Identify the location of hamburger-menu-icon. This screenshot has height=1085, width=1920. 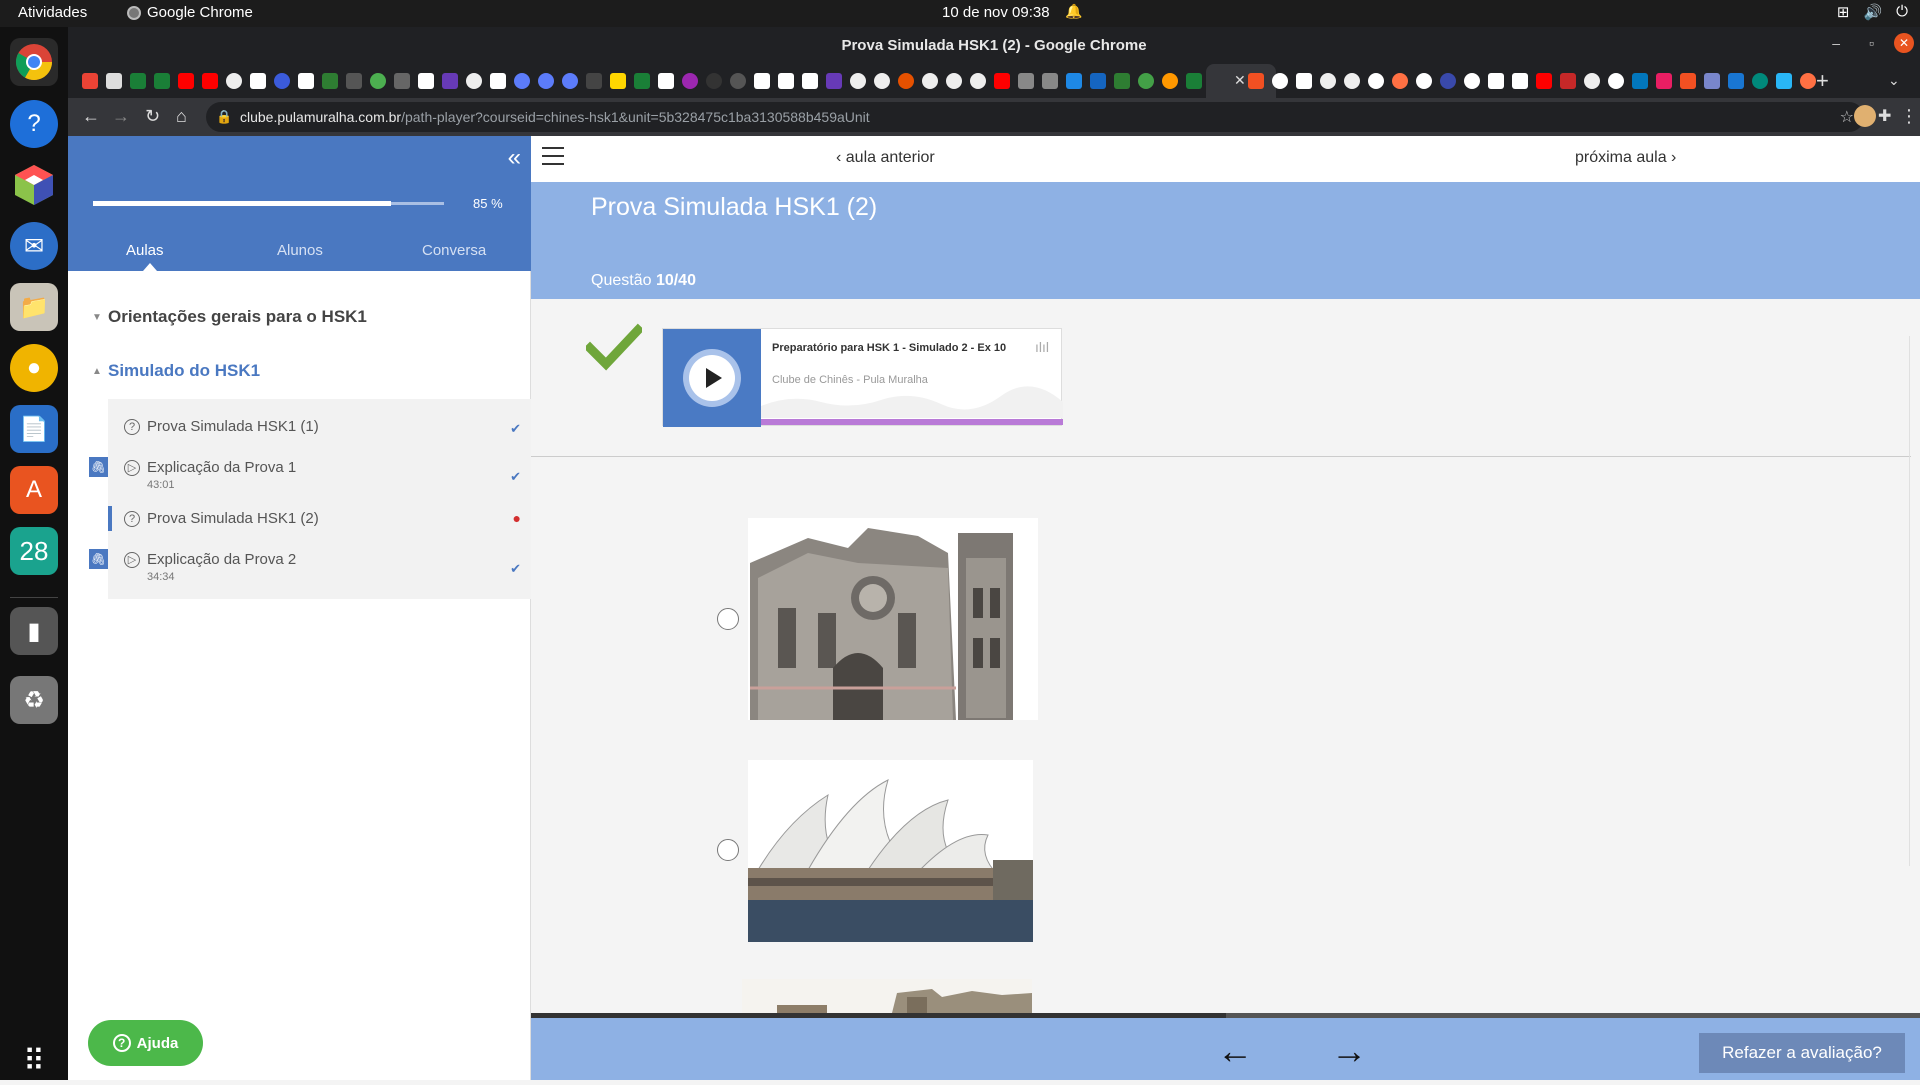
(553, 156).